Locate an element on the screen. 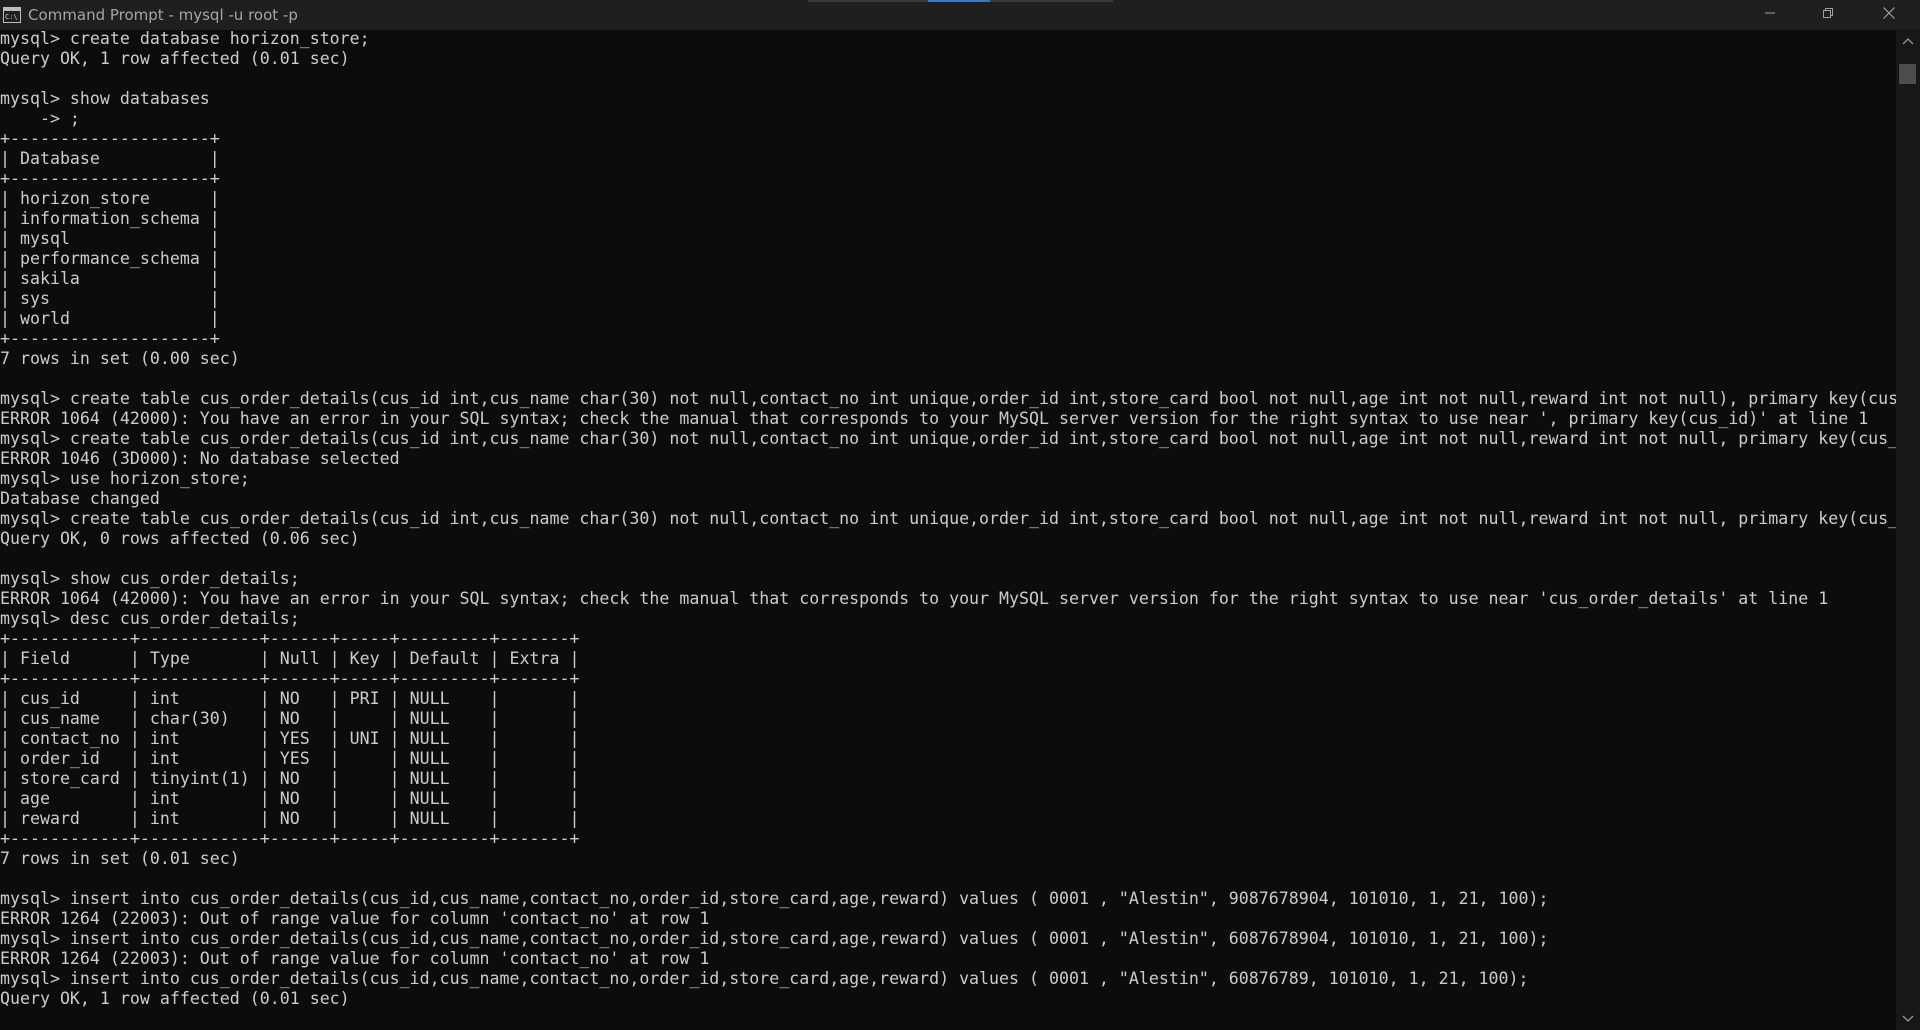  minimize-button is located at coordinates (1770, 15).